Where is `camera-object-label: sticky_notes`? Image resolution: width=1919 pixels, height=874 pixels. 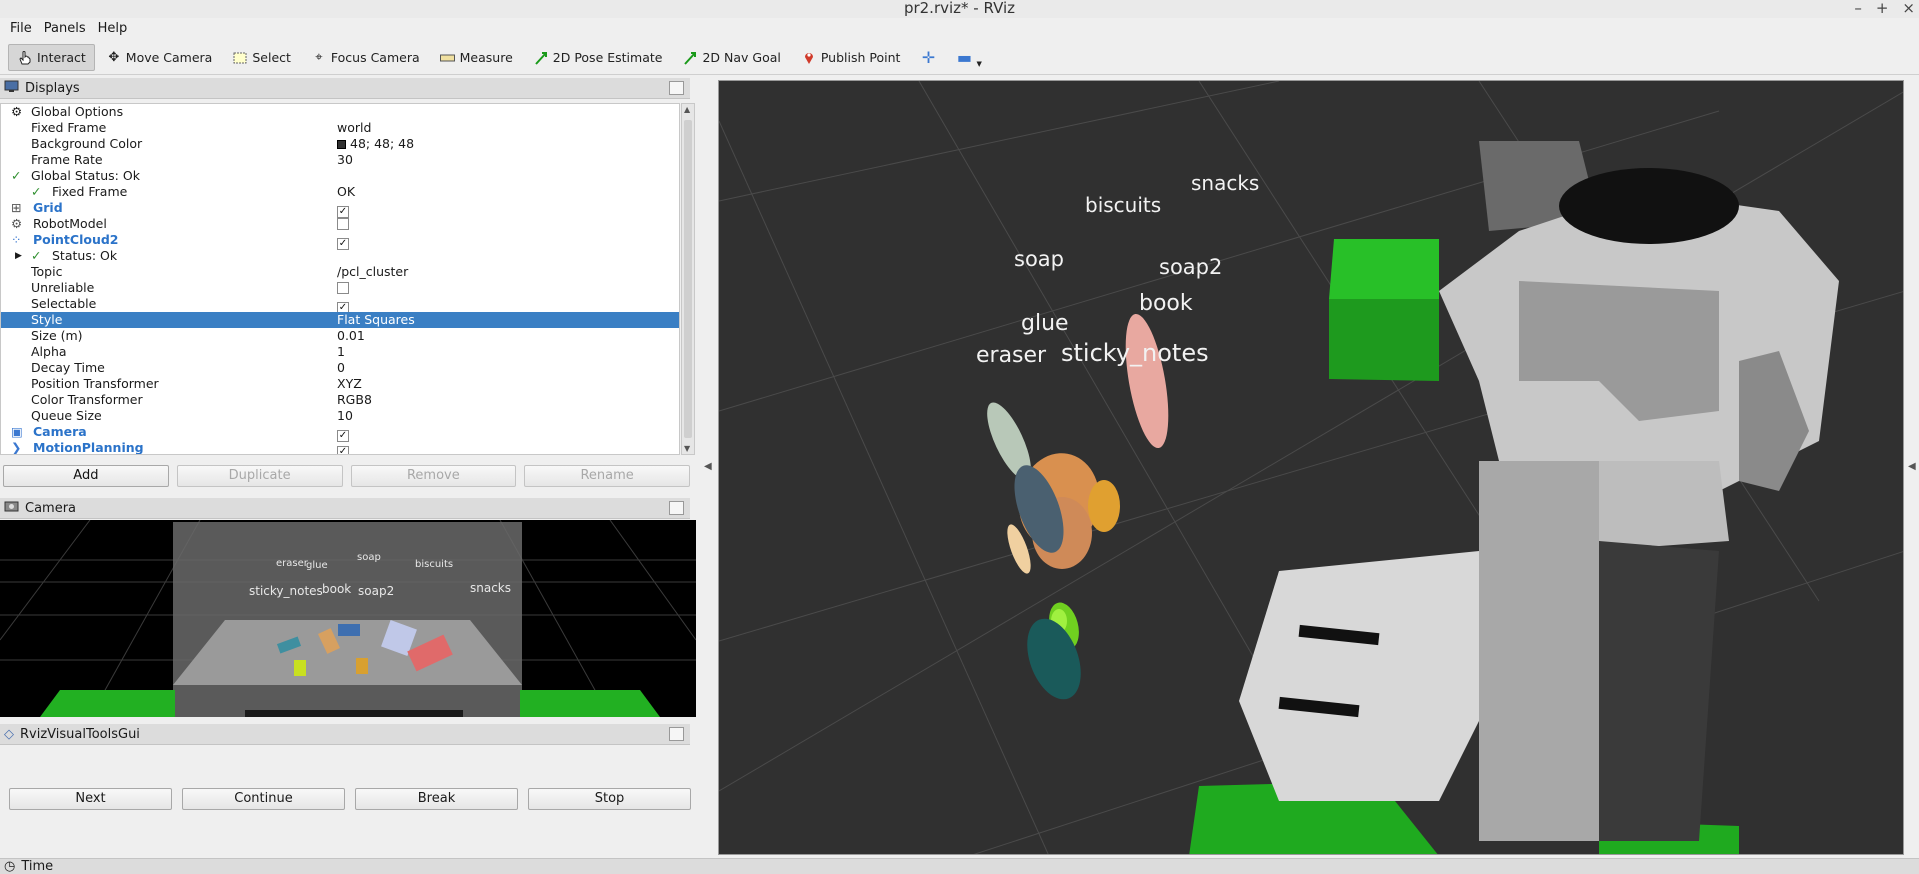
camera-object-label: sticky_notes is located at coordinates (286, 591).